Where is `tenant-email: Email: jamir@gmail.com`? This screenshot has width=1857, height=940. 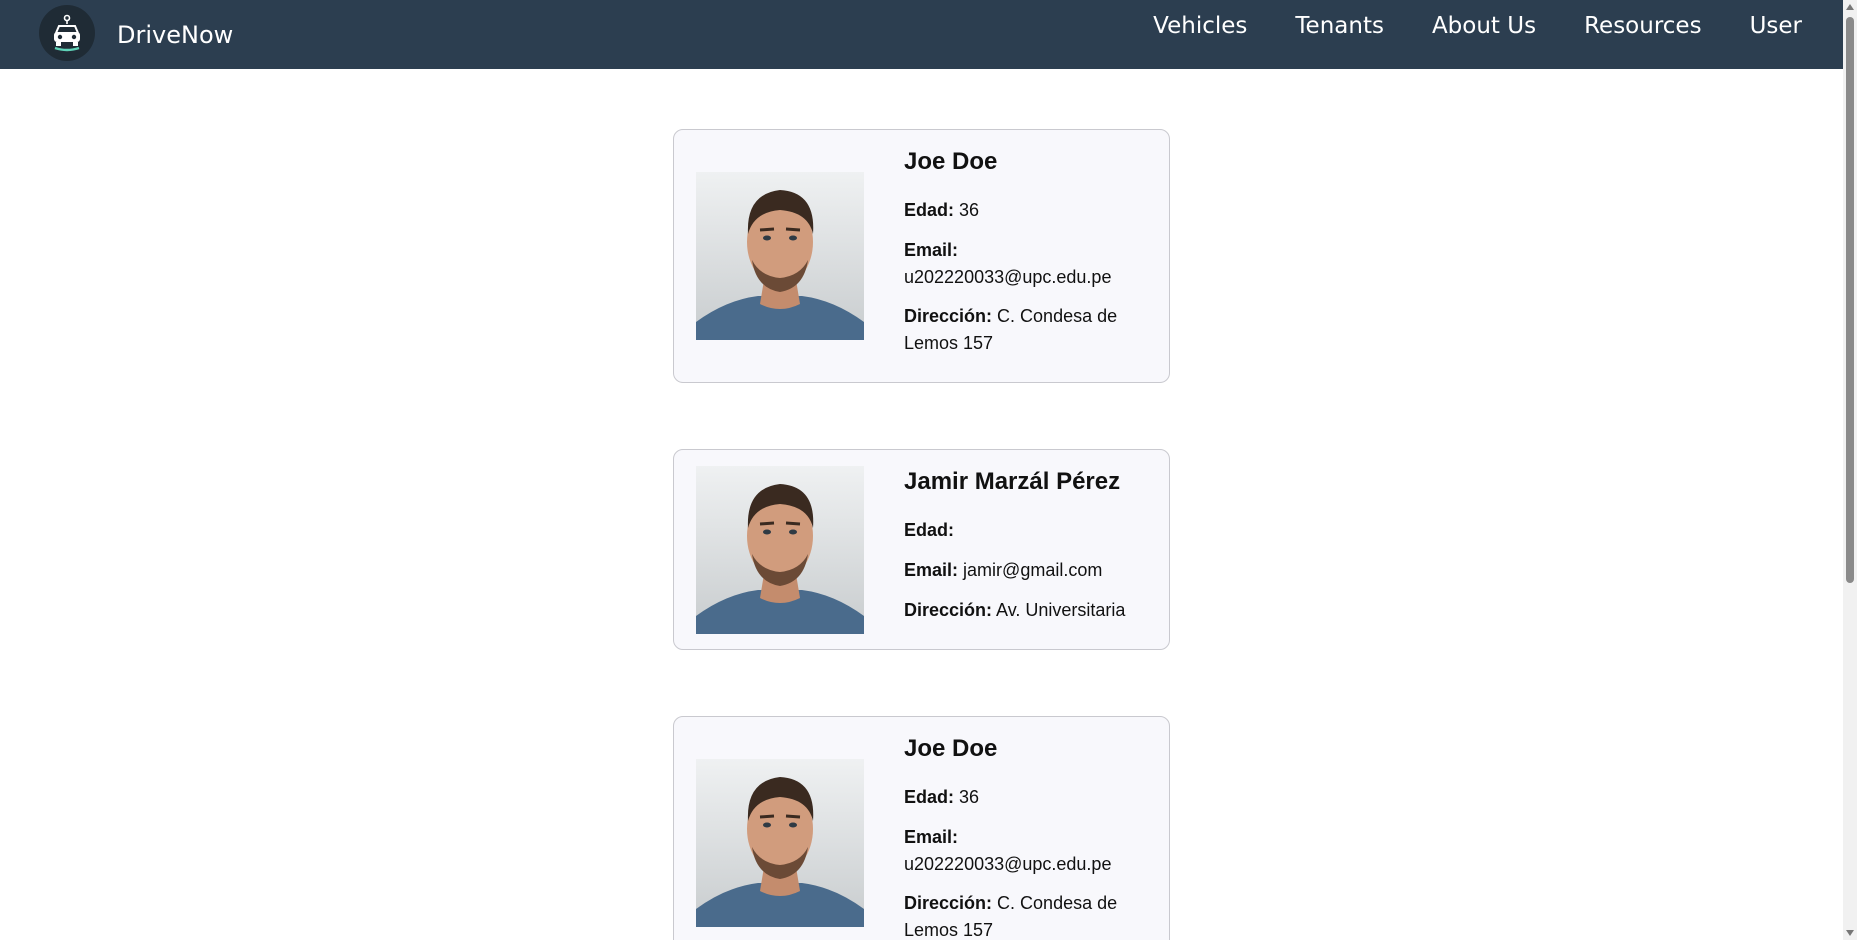
tenant-email: Email: jamir@gmail.com is located at coordinates (1026, 570).